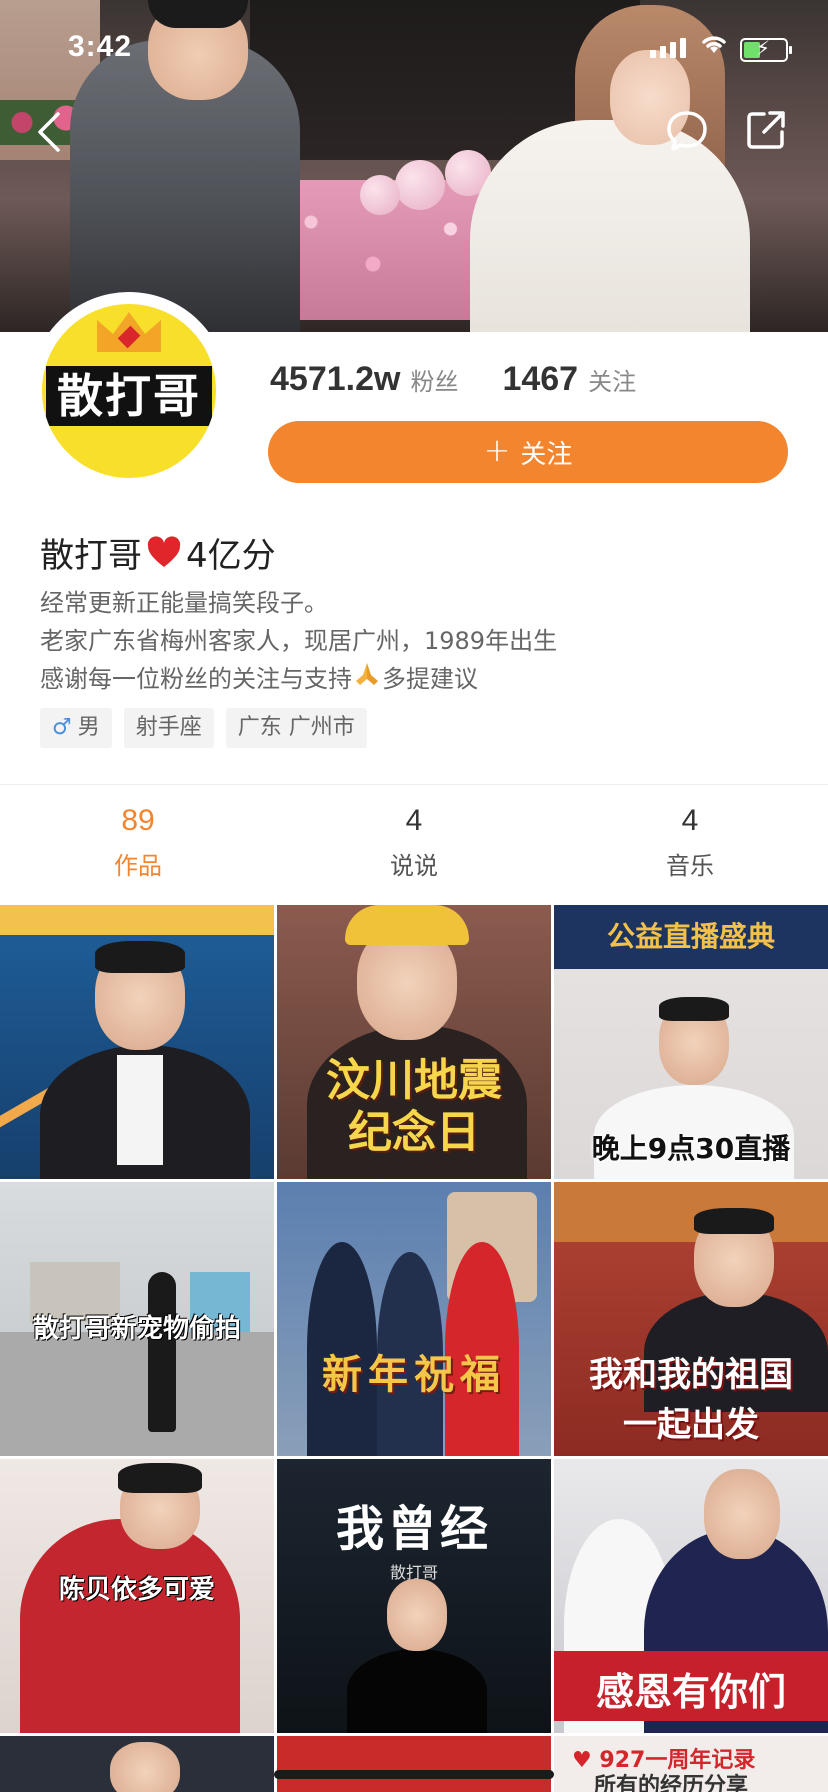 The width and height of the screenshot is (828, 1792). What do you see at coordinates (671, 1783) in the screenshot?
I see `caption-line: 所有的经历分享` at bounding box center [671, 1783].